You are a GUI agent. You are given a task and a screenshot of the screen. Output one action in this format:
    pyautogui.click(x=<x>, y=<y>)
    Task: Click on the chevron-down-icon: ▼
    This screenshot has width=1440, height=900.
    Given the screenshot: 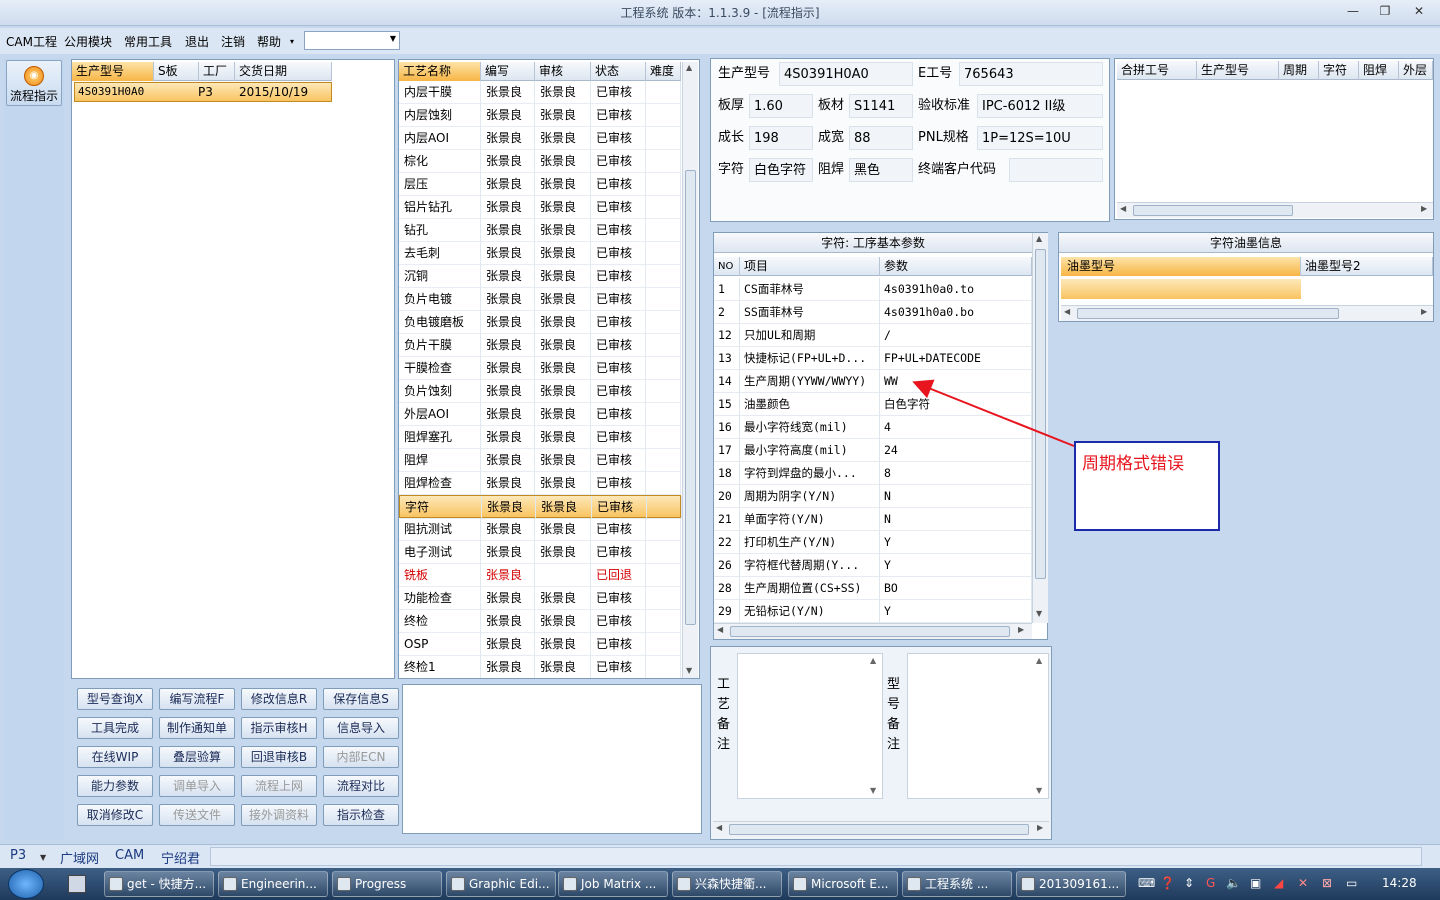 What is the action you would take?
    pyautogui.click(x=43, y=857)
    